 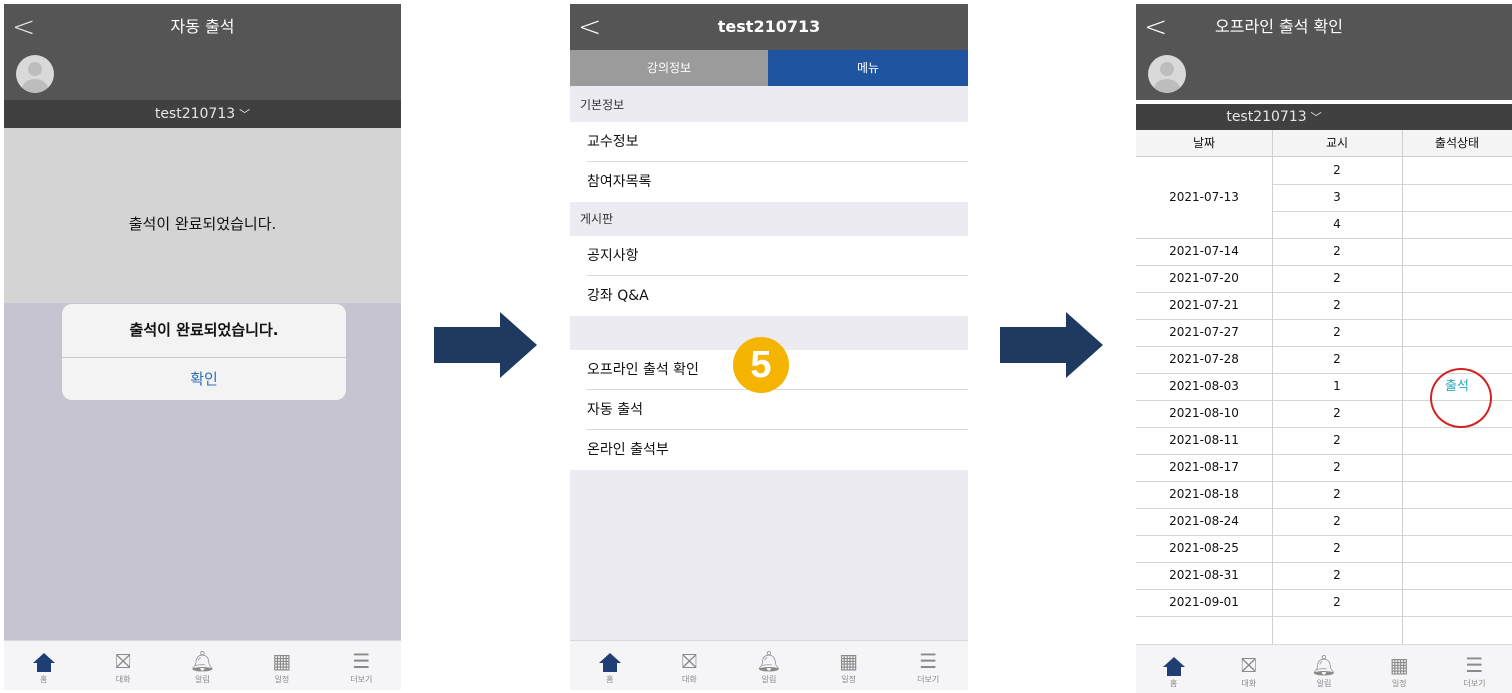 I want to click on alert-dialog: 출석이 완료되었습니다. 확인, so click(x=204, y=352).